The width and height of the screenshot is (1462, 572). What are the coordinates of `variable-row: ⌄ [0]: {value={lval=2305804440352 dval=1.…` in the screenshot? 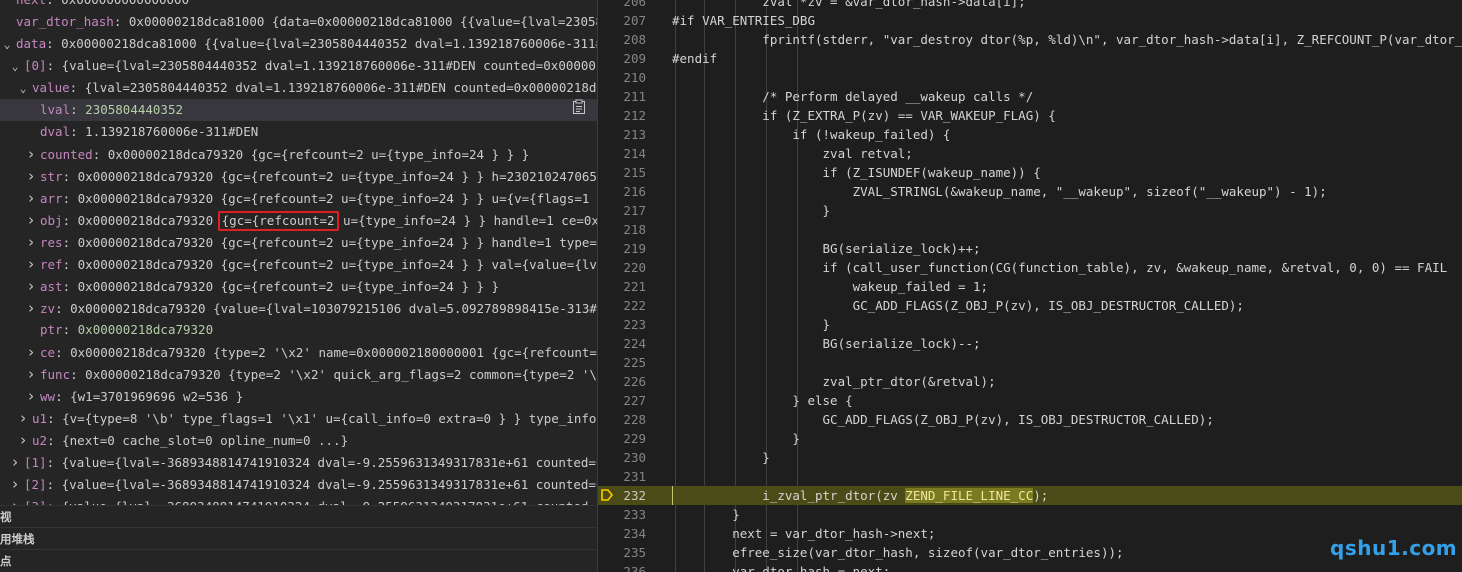 It's located at (298, 66).